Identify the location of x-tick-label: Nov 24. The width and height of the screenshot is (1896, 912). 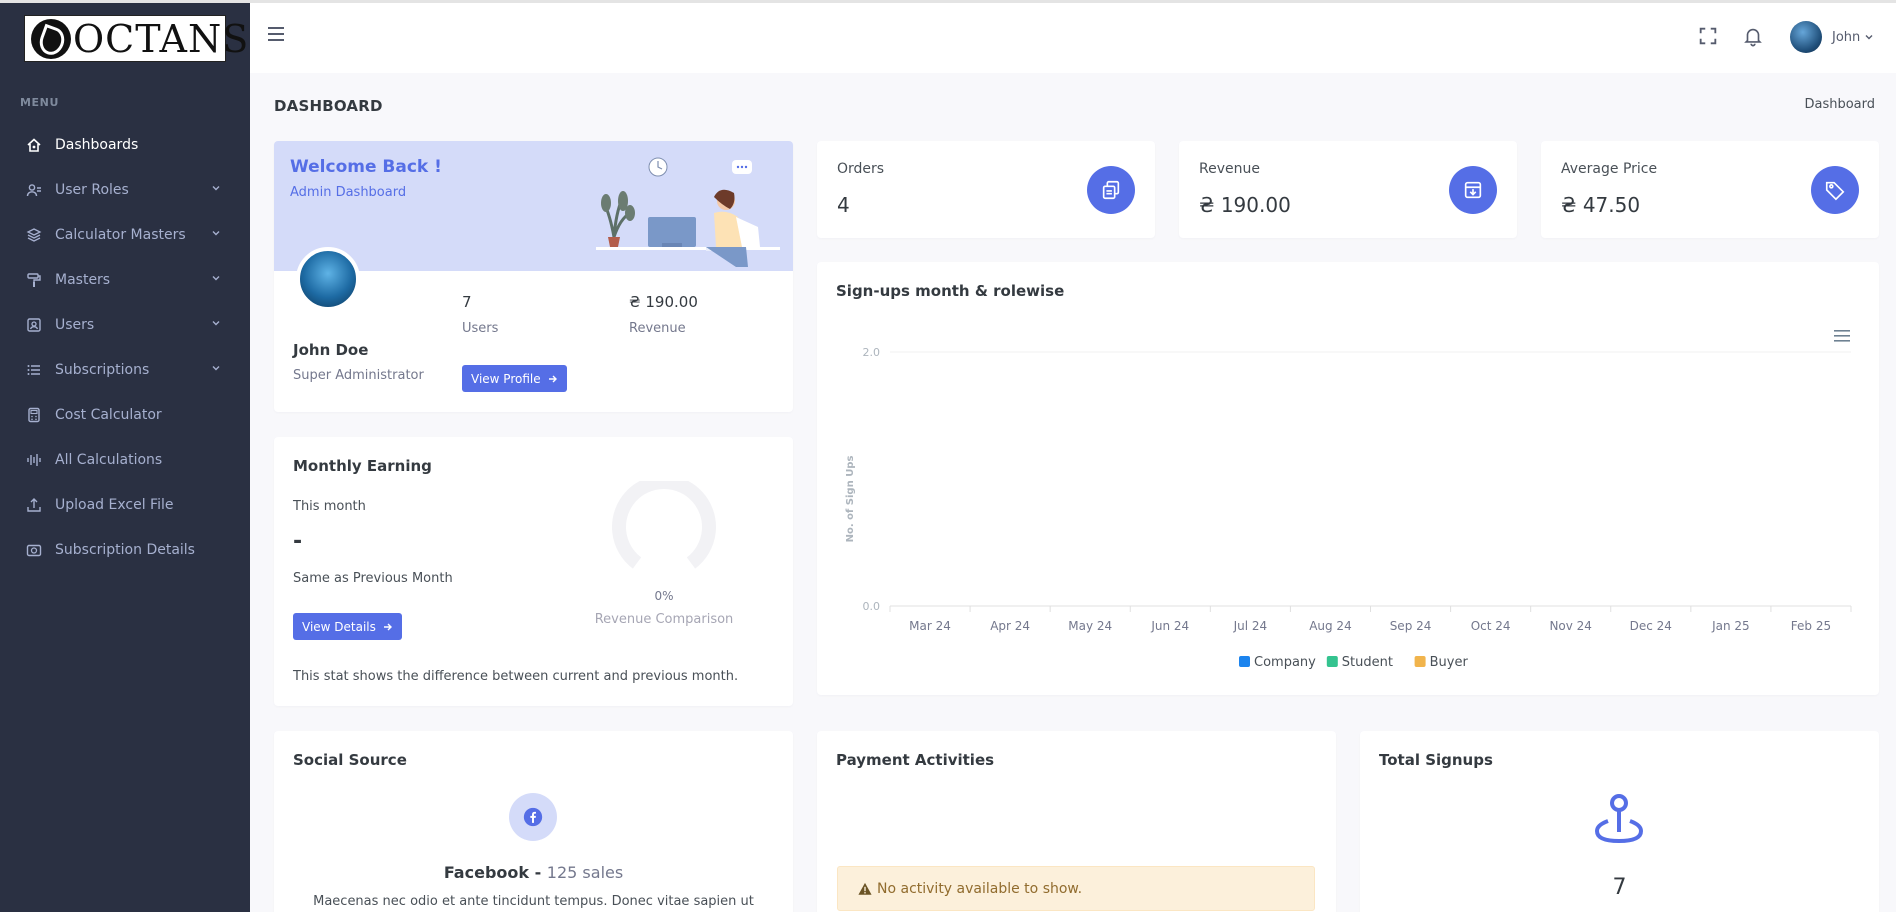
(1570, 626).